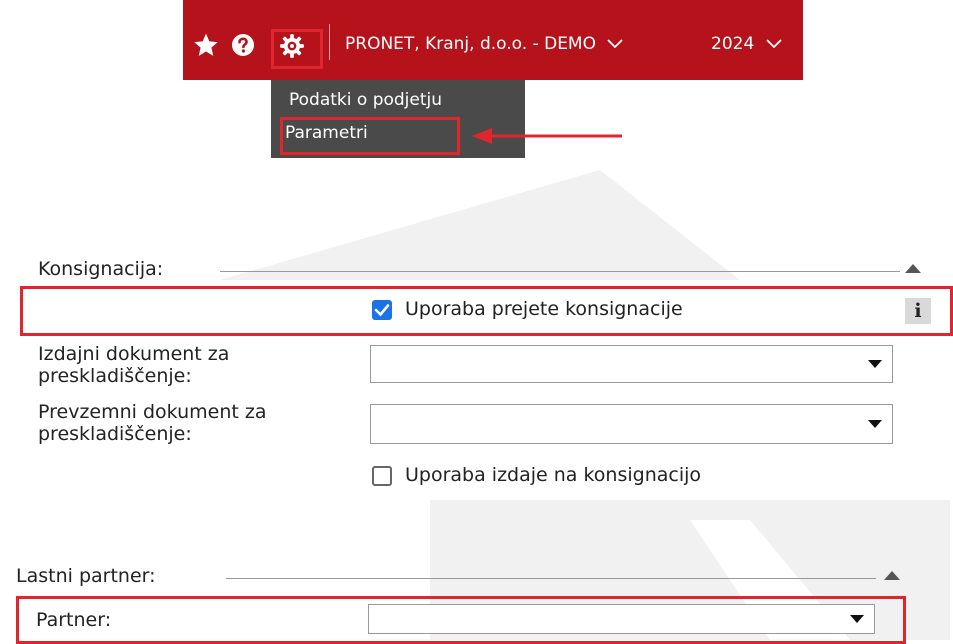  Describe the element at coordinates (382, 476) in the screenshot. I see `use-issue-consignment-checkbox` at that location.